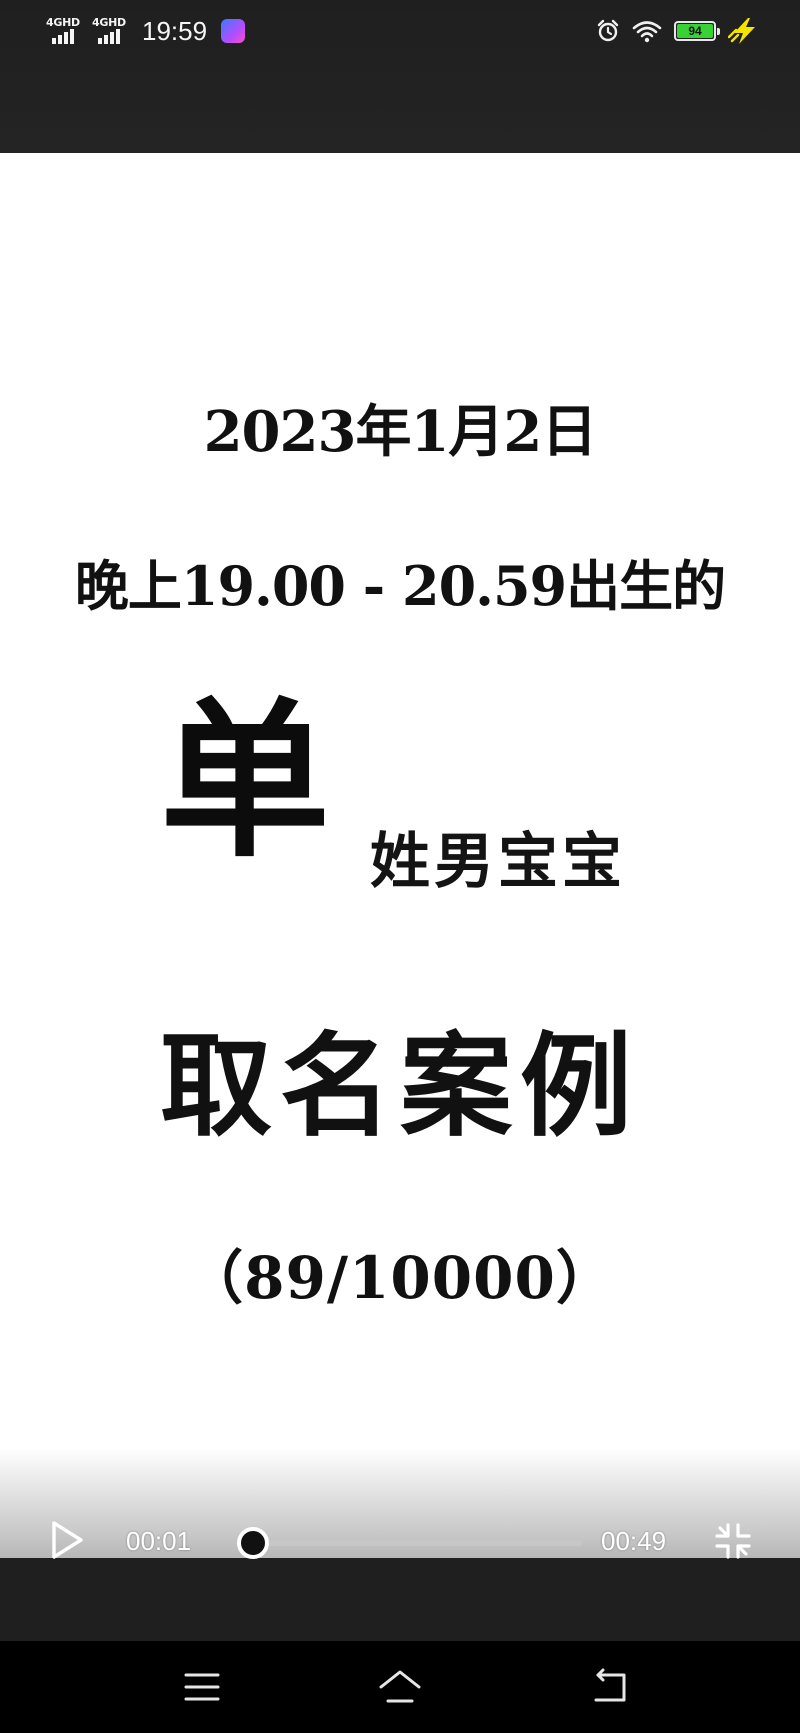 The image size is (800, 1733). I want to click on navigation-bar, so click(400, 1687).